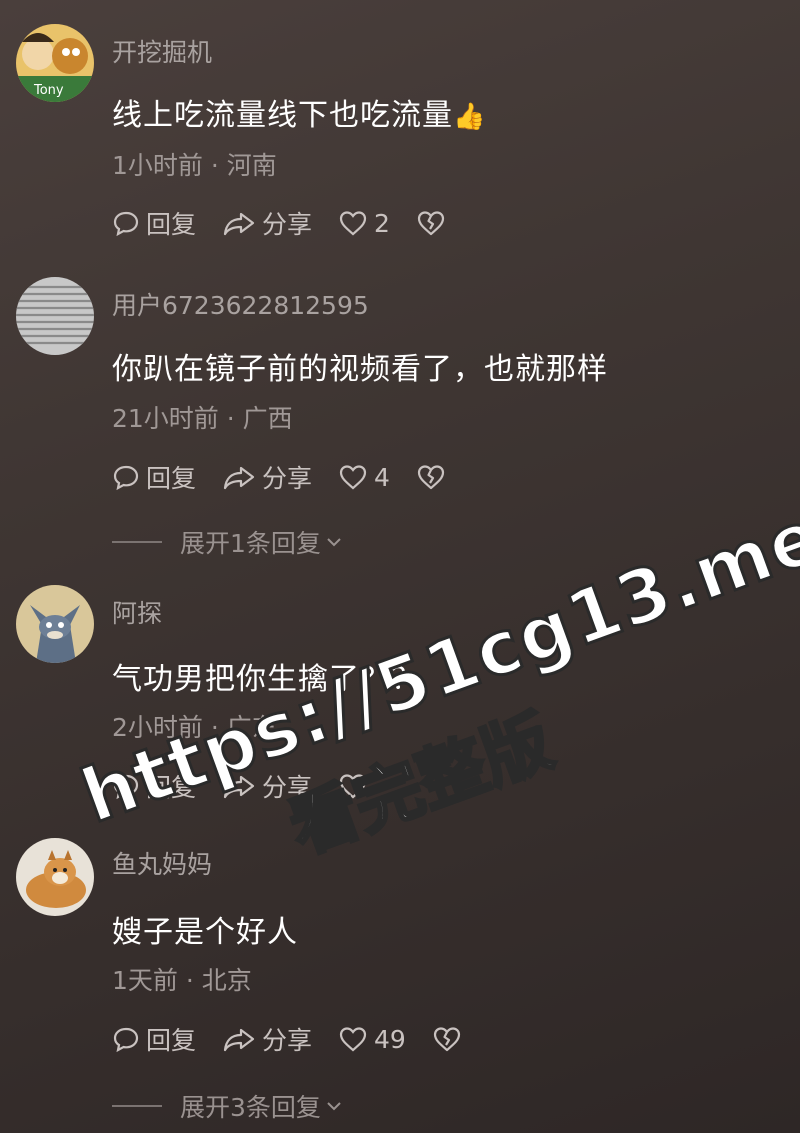 The height and width of the screenshot is (1133, 800). I want to click on like-count: 4, so click(382, 477).